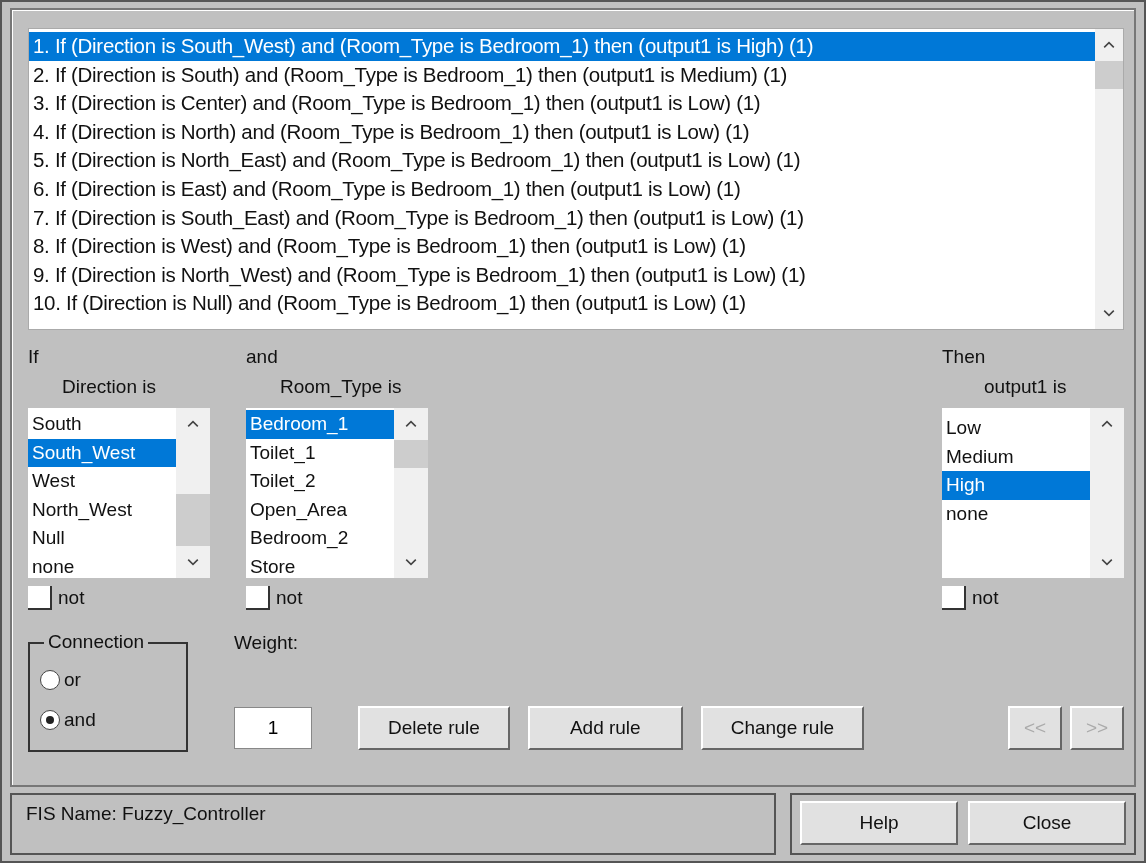 The width and height of the screenshot is (1146, 863). Describe the element at coordinates (1047, 823) in the screenshot. I see `dialog-button: Close` at that location.